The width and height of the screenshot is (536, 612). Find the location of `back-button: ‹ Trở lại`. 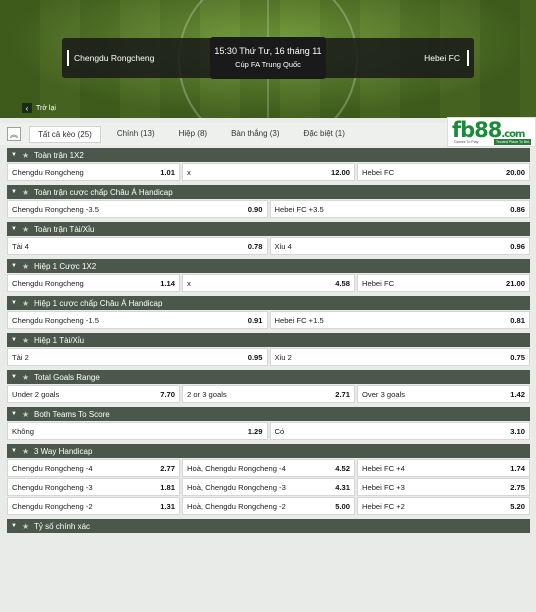

back-button: ‹ Trở lại is located at coordinates (39, 108).